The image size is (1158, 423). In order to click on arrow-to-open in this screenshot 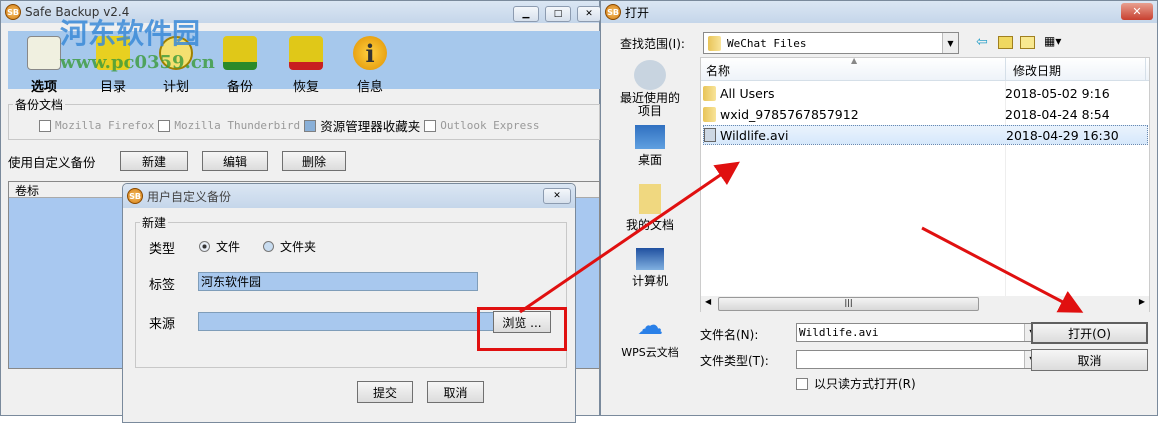, I will do `click(1002, 269)`.